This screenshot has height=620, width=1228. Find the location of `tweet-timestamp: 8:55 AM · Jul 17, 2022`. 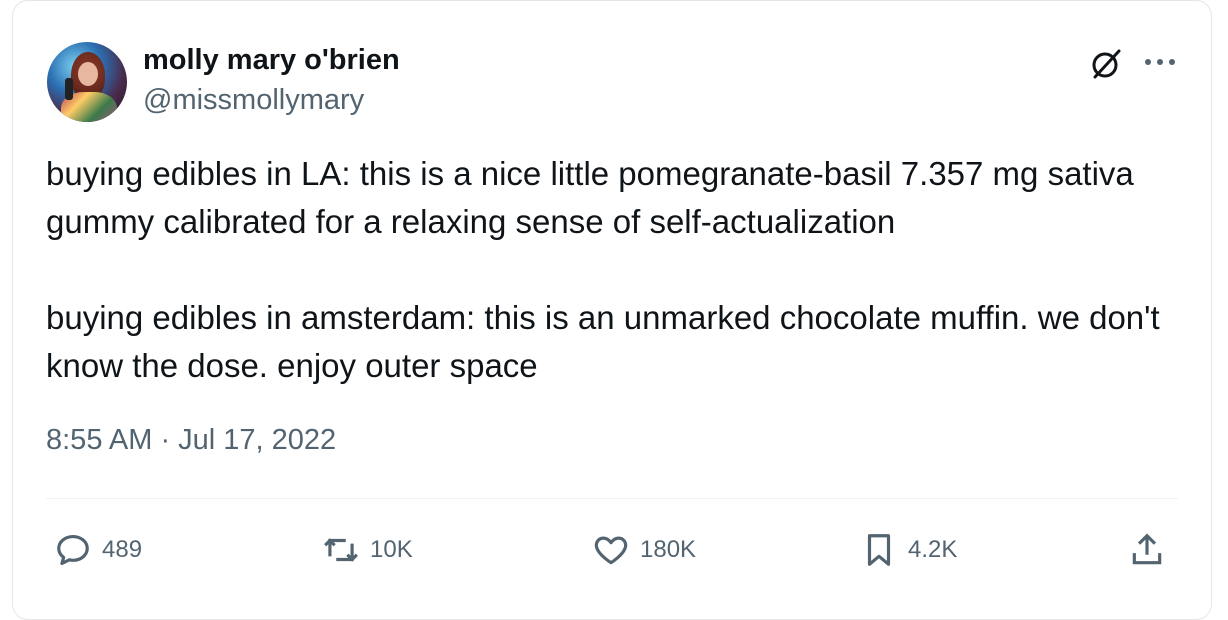

tweet-timestamp: 8:55 AM · Jul 17, 2022 is located at coordinates (191, 440).